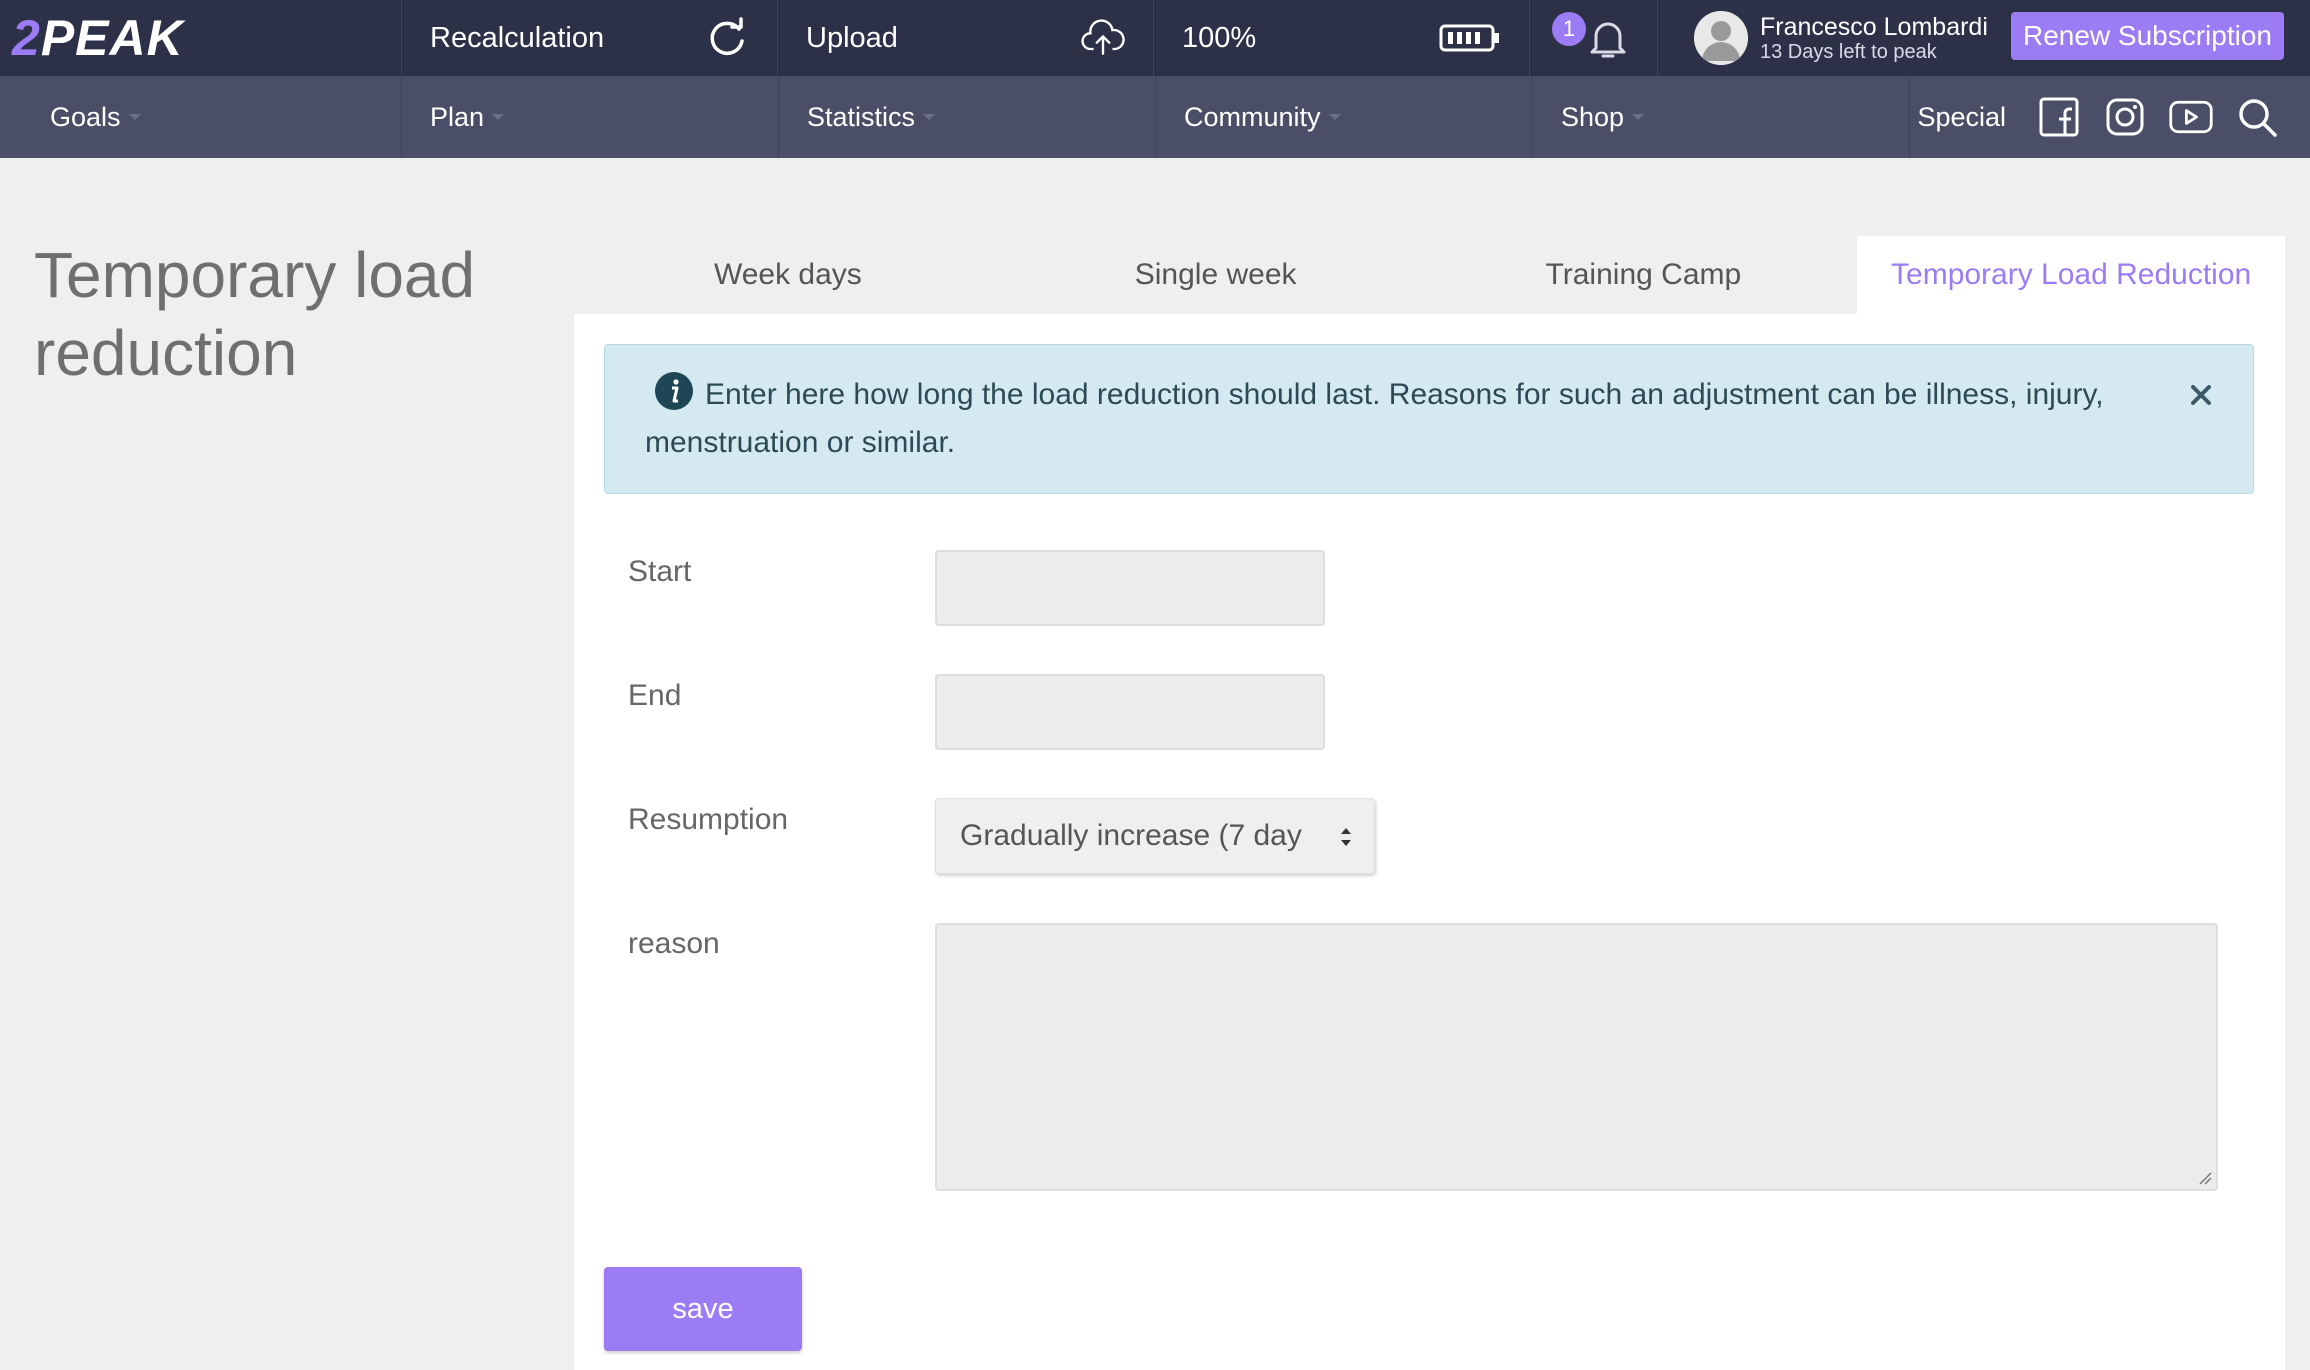  I want to click on nav-special: Special, so click(2110, 117).